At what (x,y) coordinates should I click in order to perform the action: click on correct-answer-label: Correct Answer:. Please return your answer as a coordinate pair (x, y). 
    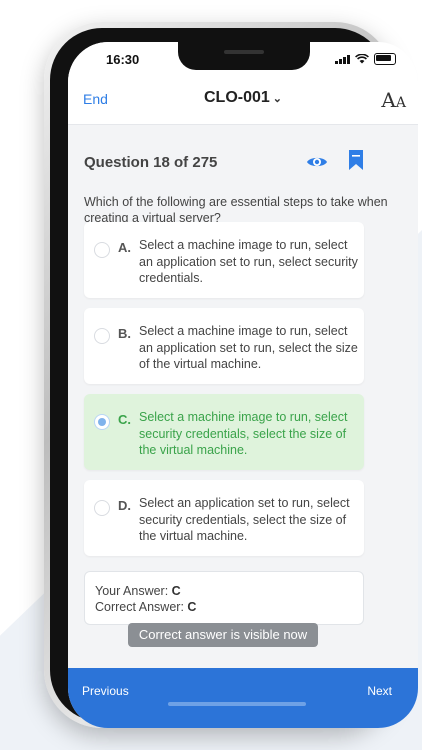
    Looking at the image, I should click on (141, 607).